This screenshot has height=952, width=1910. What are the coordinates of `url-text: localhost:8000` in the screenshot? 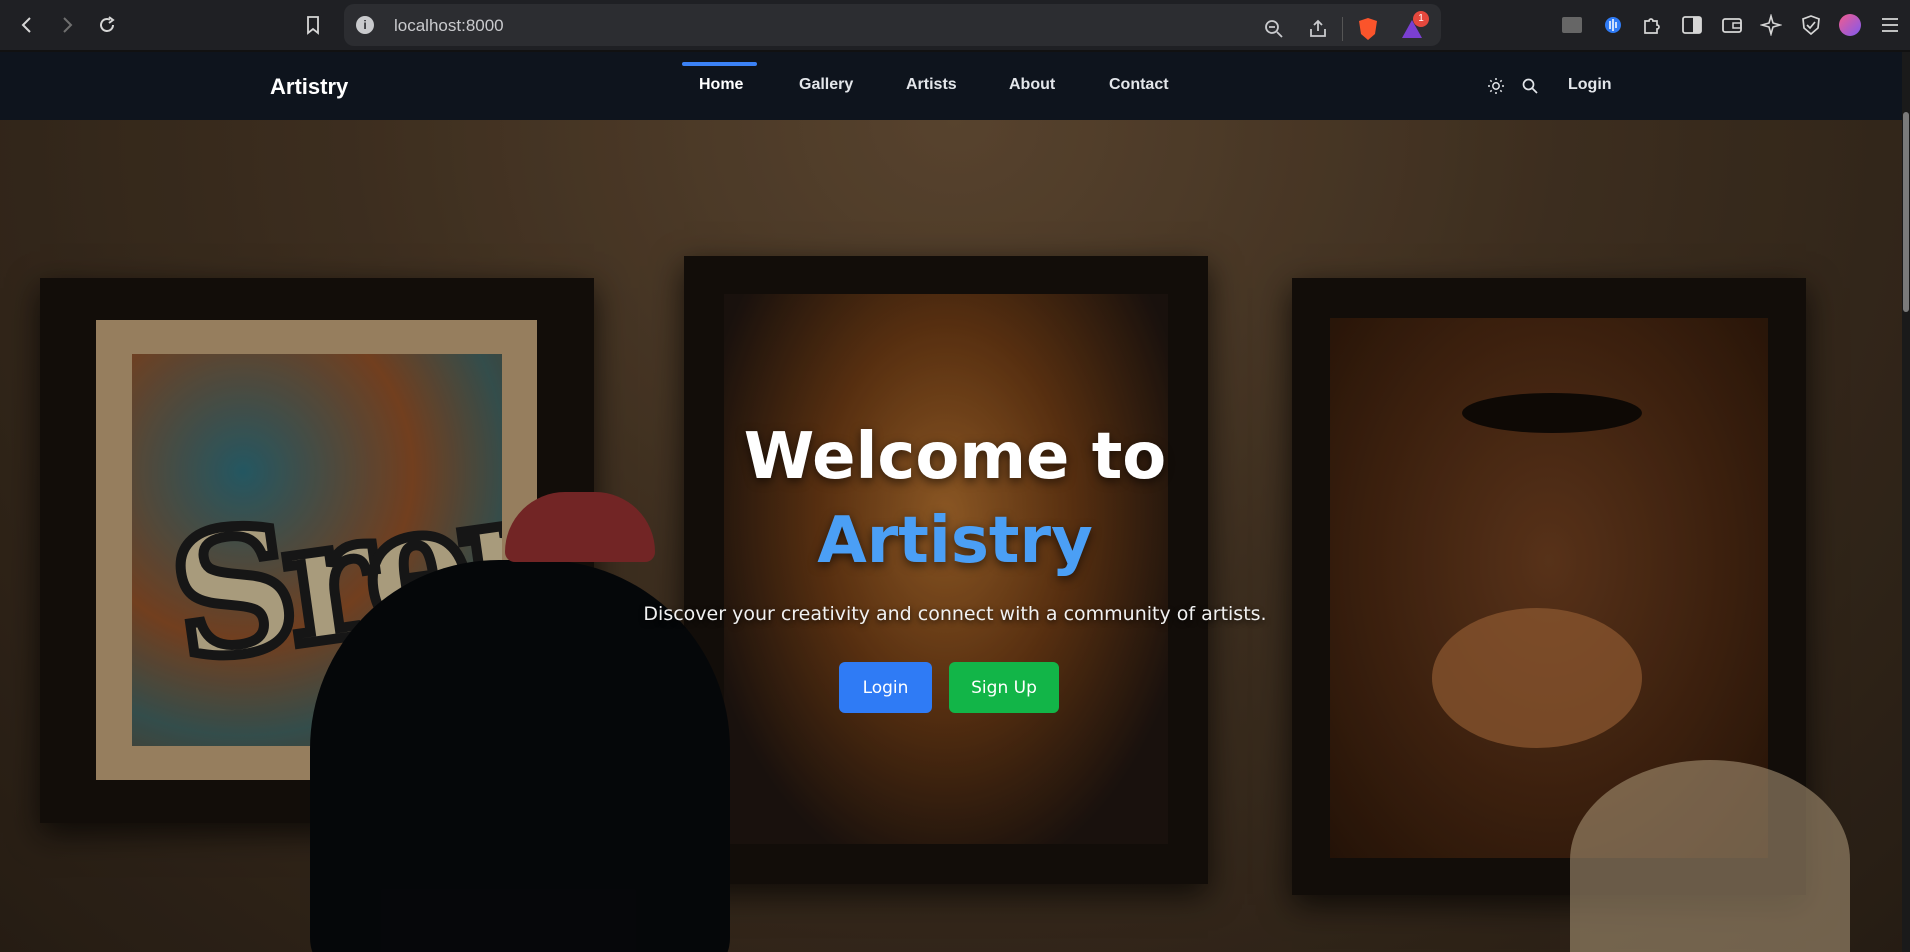 It's located at (449, 26).